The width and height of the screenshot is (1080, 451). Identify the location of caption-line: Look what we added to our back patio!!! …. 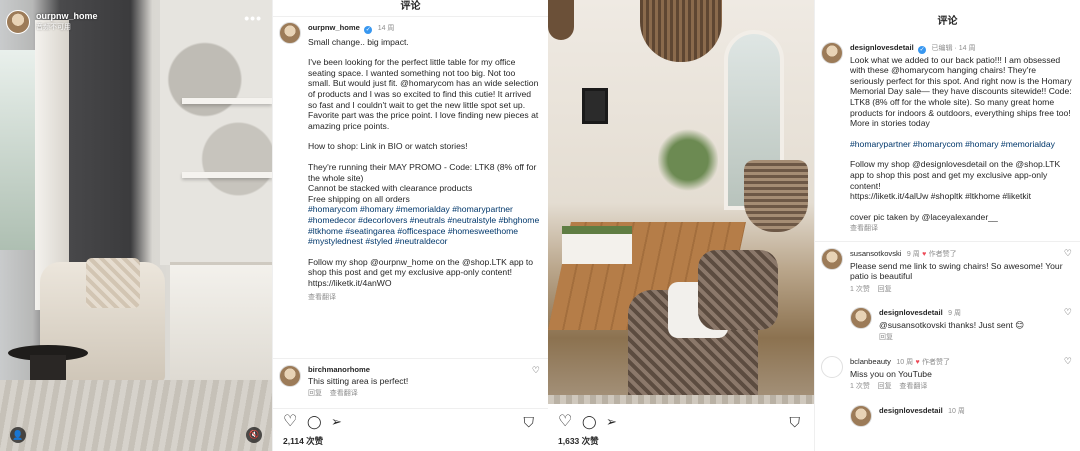
(961, 91).